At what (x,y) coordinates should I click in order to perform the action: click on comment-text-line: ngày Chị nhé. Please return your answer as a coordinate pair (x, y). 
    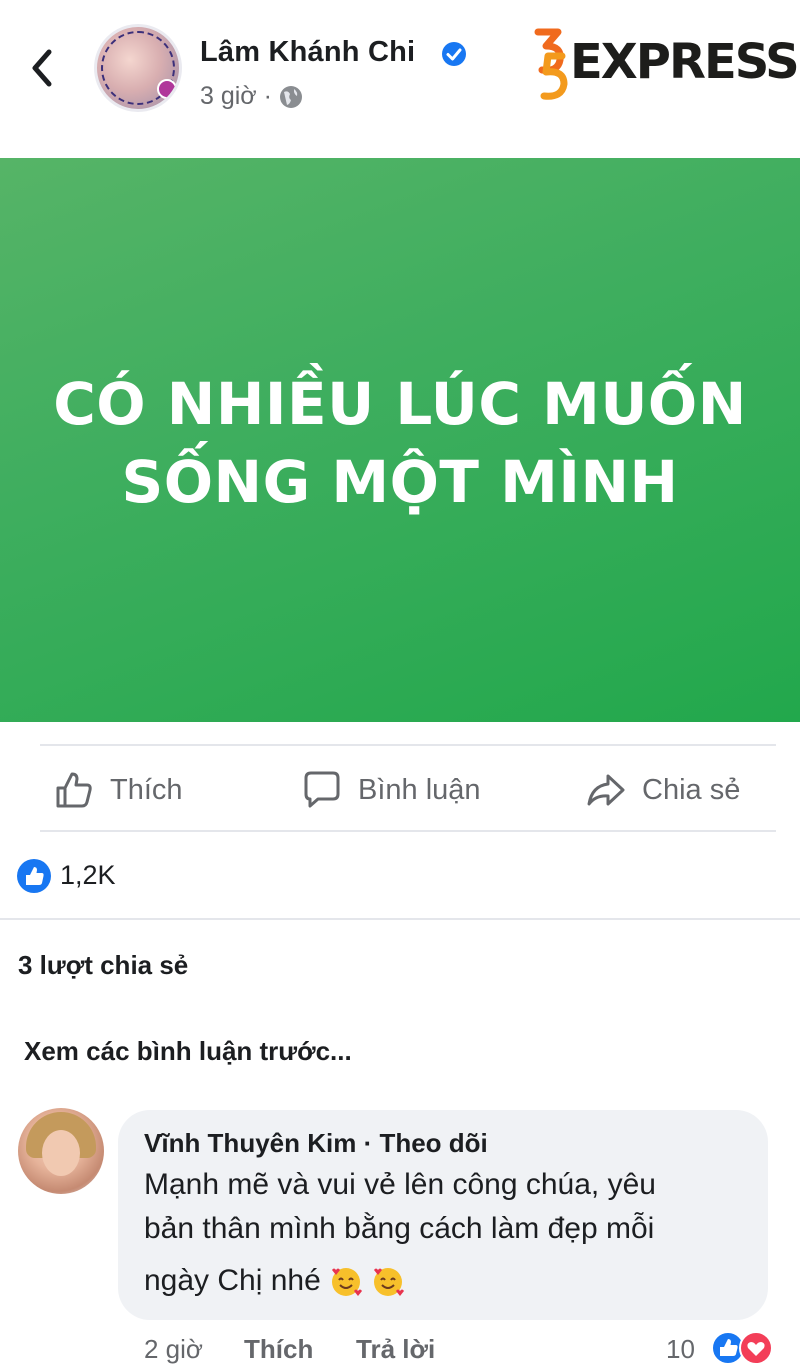
    Looking at the image, I should click on (274, 1281).